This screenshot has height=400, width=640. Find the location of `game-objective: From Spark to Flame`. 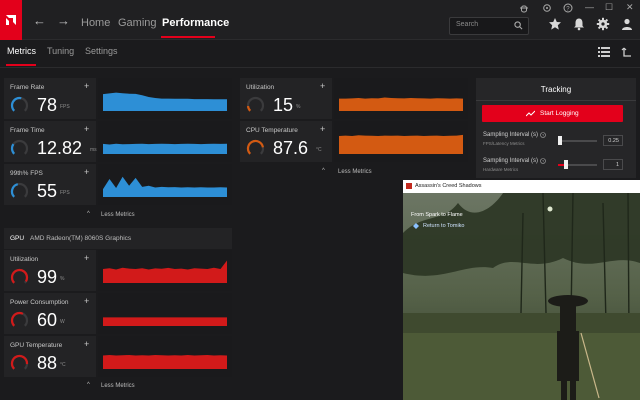

game-objective: From Spark to Flame is located at coordinates (437, 215).